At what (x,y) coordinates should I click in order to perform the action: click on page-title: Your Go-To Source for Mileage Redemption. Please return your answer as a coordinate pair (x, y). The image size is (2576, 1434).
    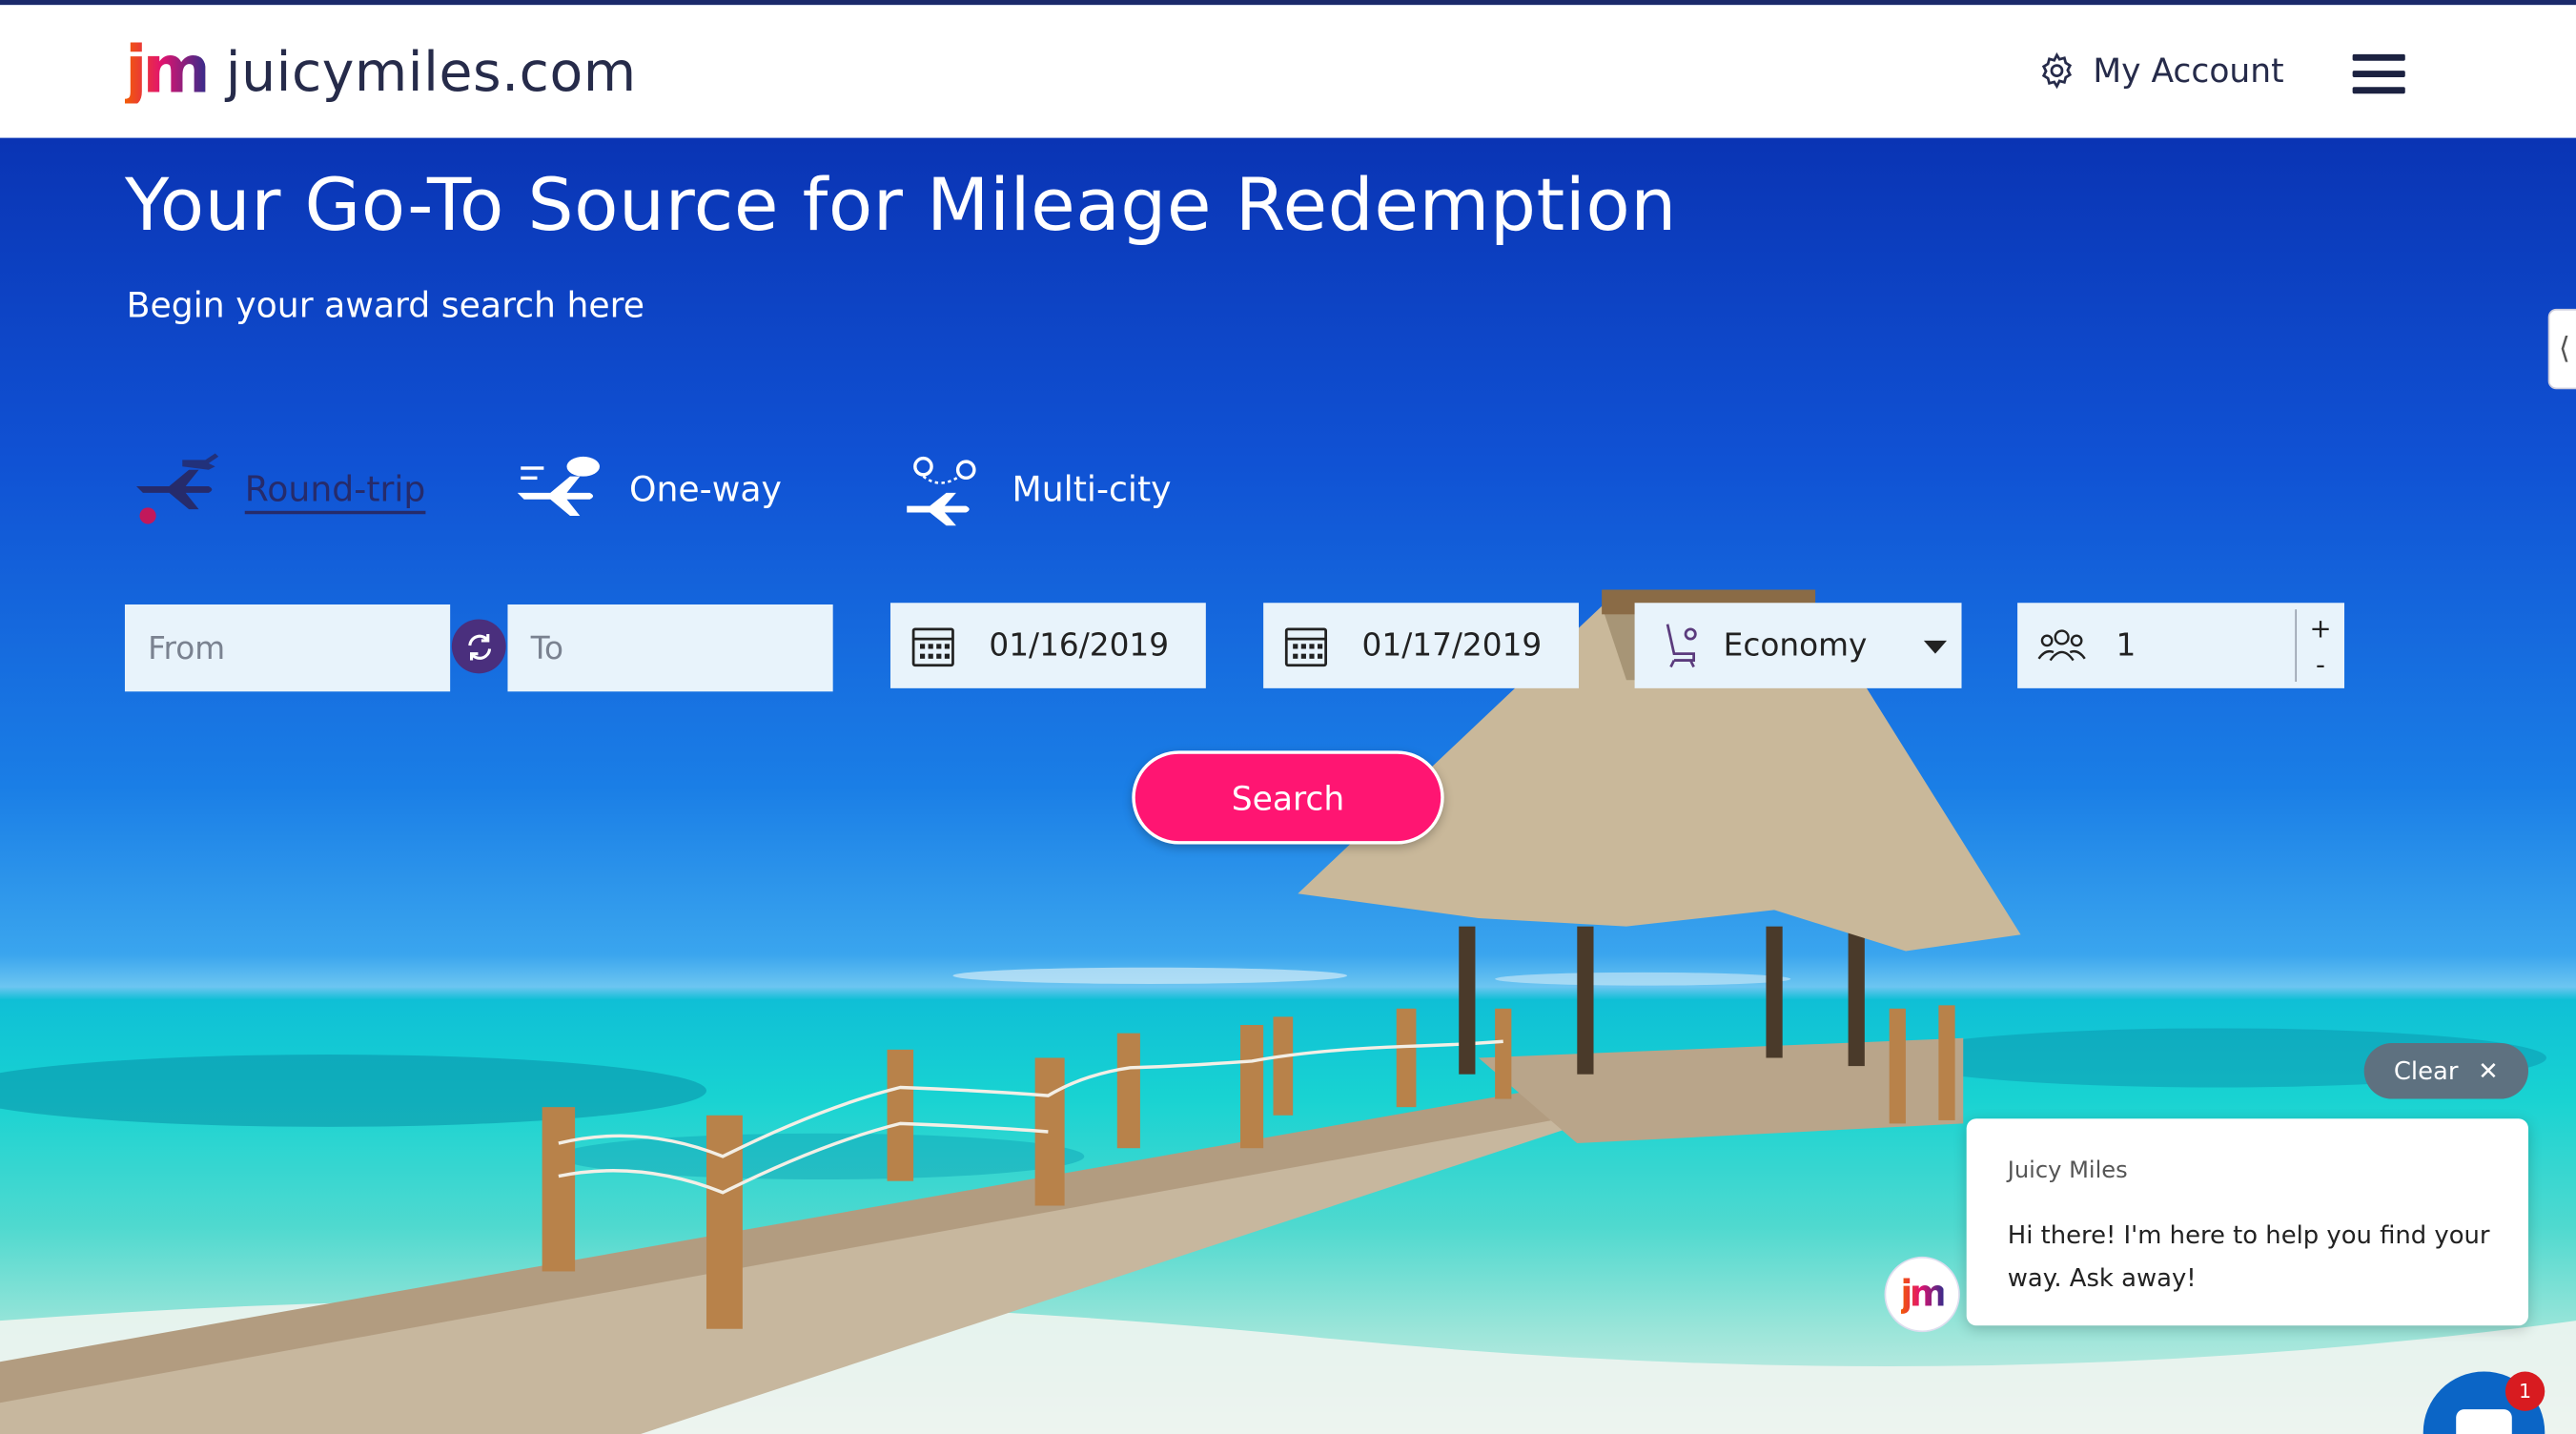
    Looking at the image, I should click on (900, 206).